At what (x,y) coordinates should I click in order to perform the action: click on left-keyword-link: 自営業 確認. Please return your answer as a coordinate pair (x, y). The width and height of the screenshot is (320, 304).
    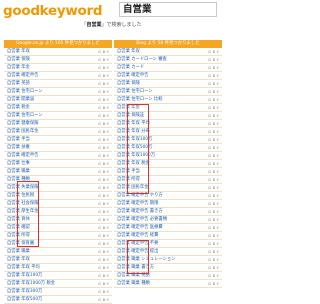
    Looking at the image, I should click on (18, 228).